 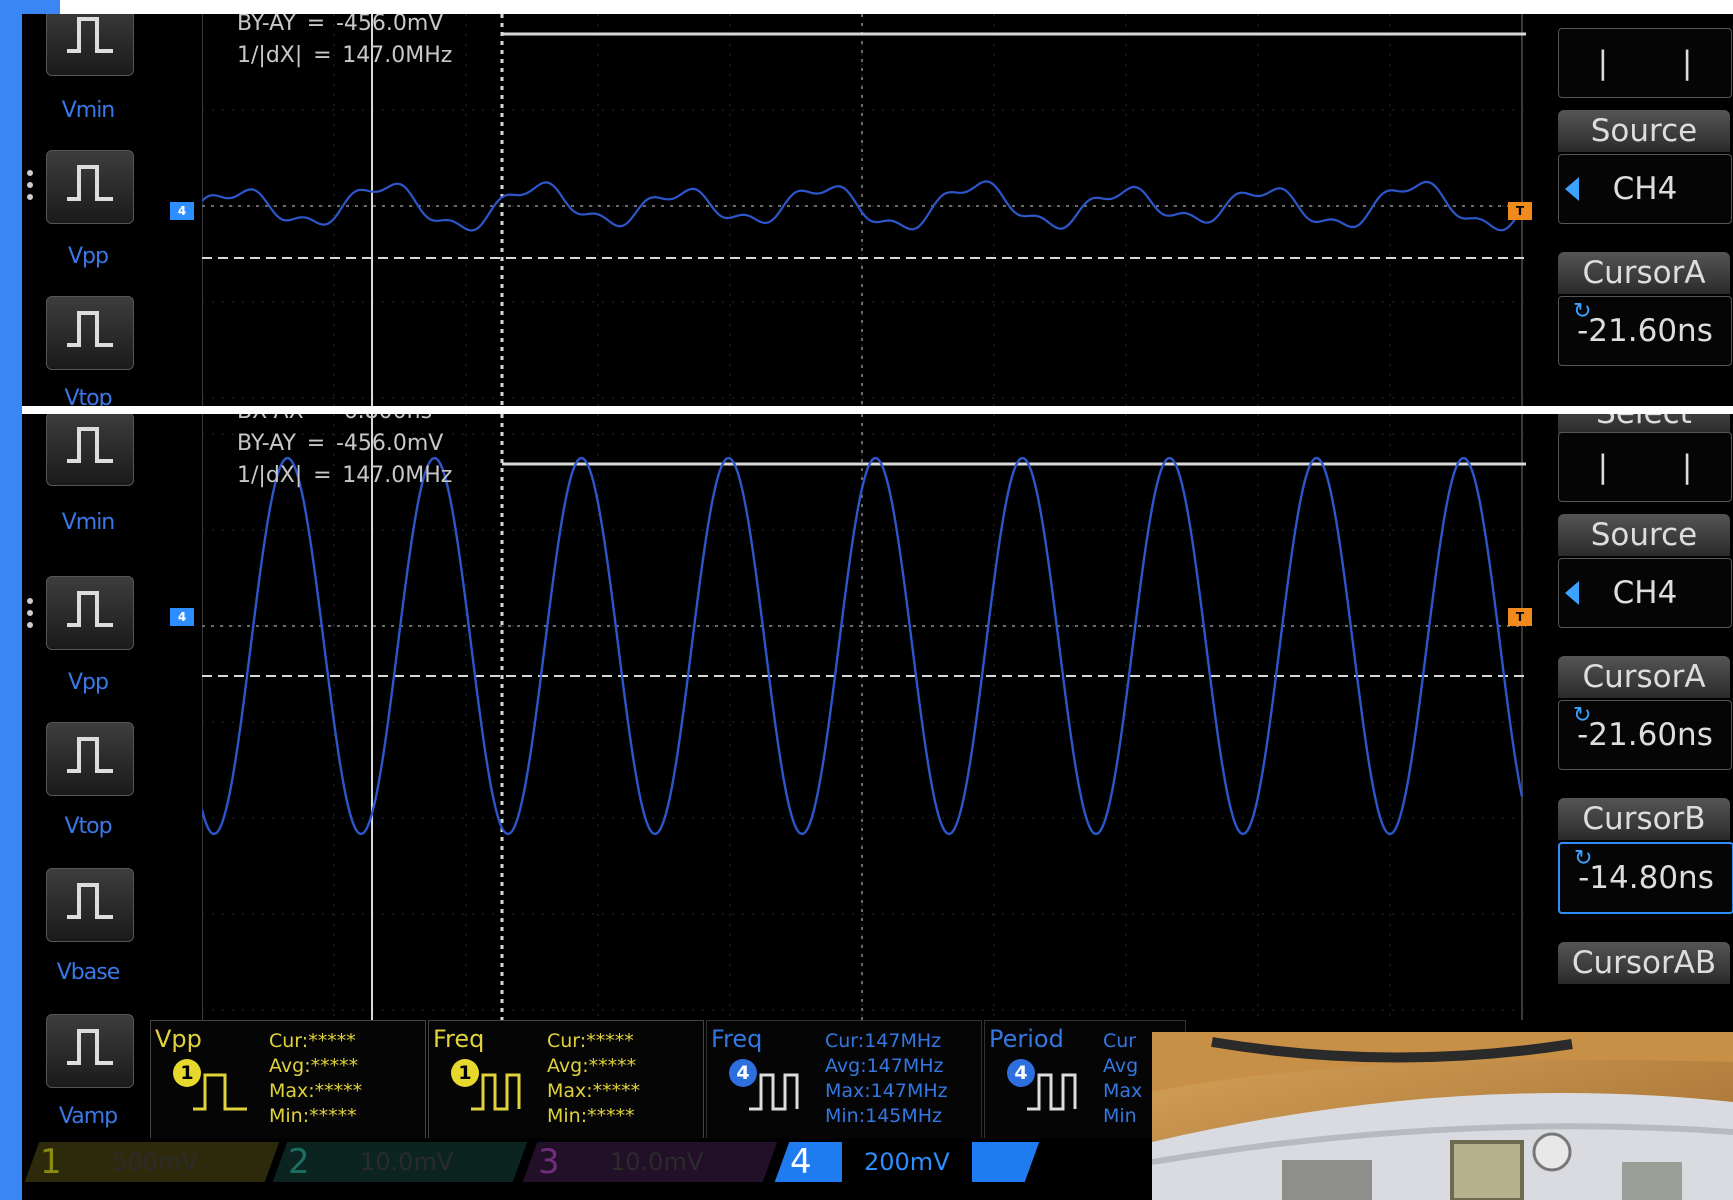 I want to click on vamp-label: Vamp, so click(x=88, y=1116).